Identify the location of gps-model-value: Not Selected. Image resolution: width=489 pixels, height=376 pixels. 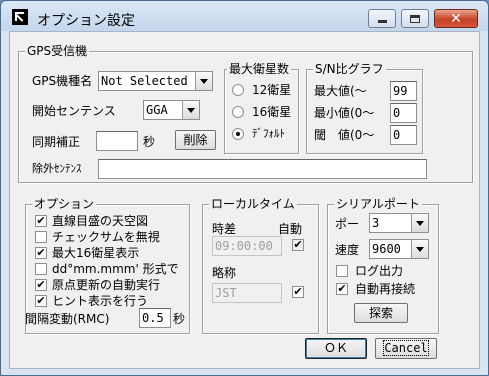
(144, 81).